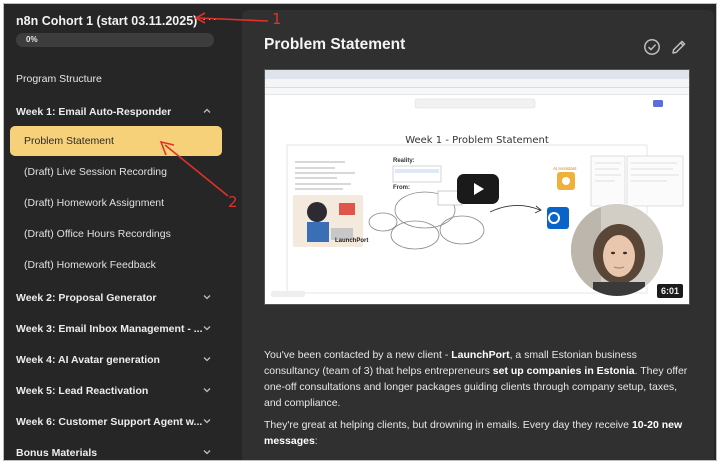 The width and height of the screenshot is (720, 464). I want to click on presenter-webcam, so click(617, 250).